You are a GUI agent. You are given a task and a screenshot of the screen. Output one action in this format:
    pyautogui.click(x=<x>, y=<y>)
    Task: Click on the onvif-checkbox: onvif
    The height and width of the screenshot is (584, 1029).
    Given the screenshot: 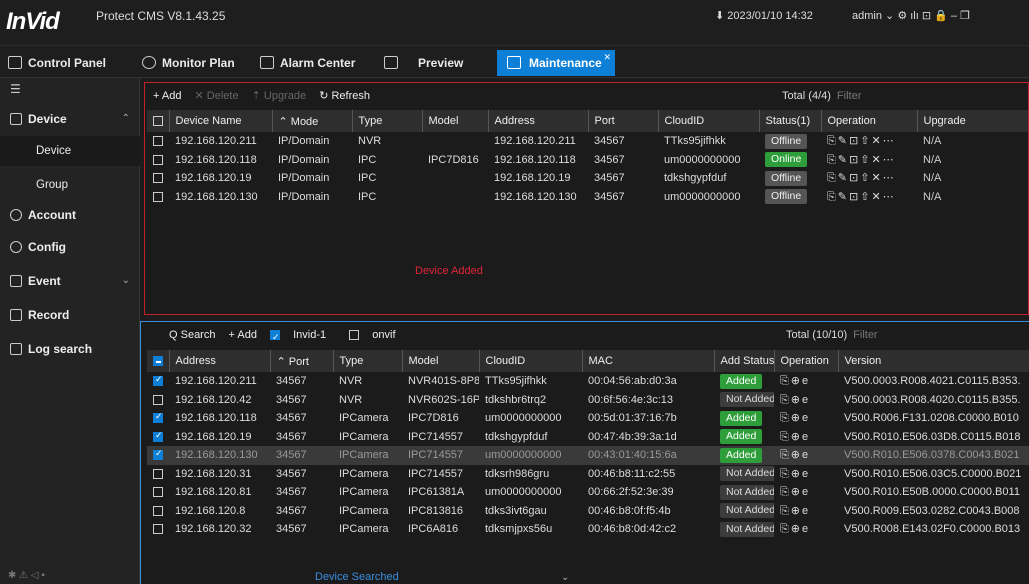 What is the action you would take?
    pyautogui.click(x=377, y=335)
    